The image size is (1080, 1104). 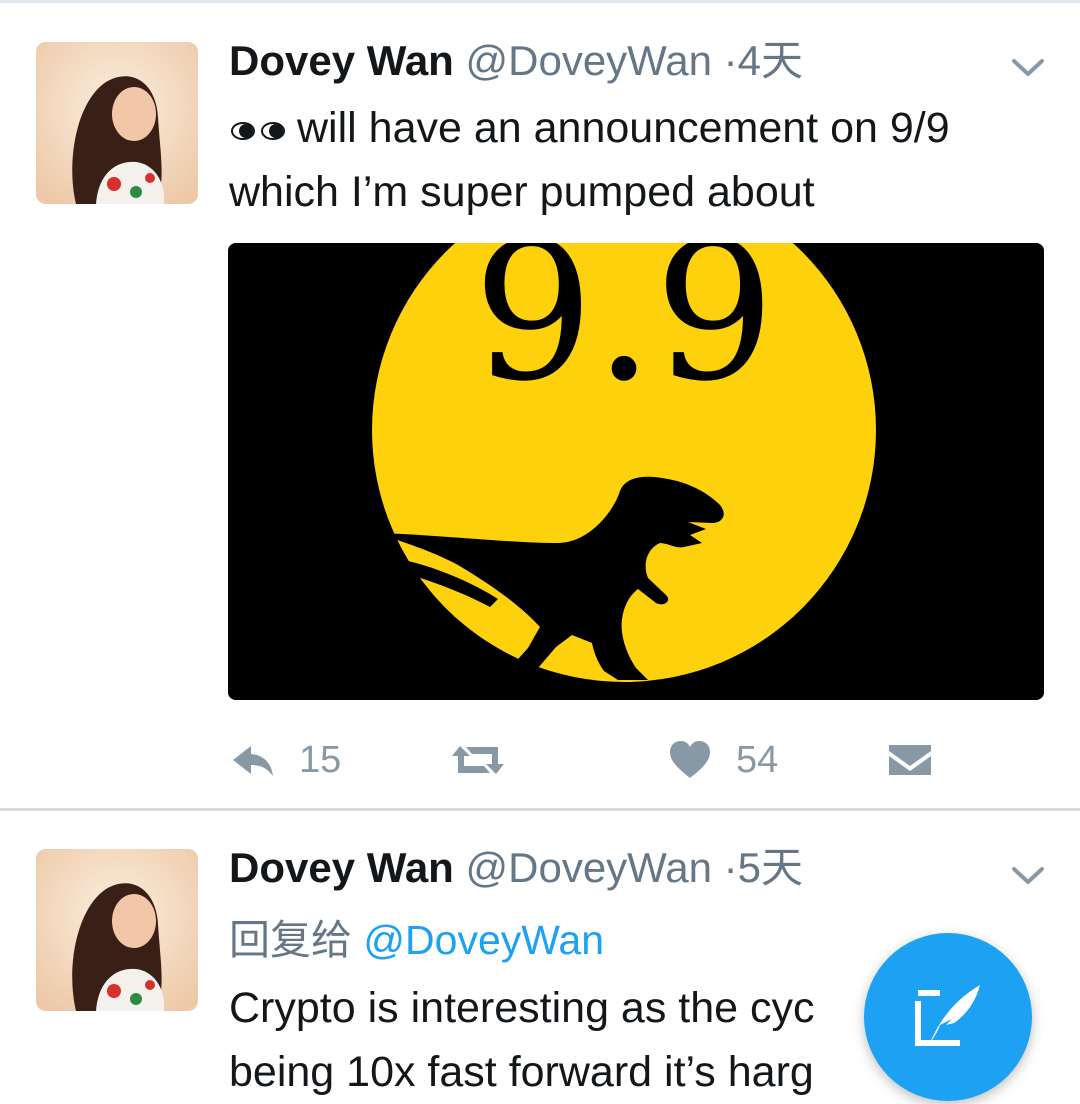 What do you see at coordinates (722, 760) in the screenshot?
I see `like-button: 54` at bounding box center [722, 760].